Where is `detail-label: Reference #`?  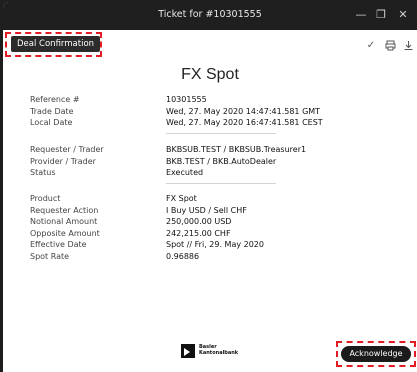
detail-label: Reference # is located at coordinates (55, 99).